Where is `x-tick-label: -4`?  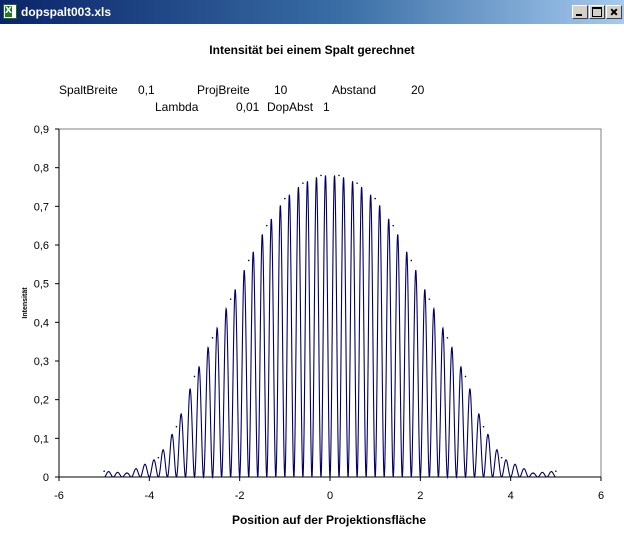 x-tick-label: -4 is located at coordinates (149, 496).